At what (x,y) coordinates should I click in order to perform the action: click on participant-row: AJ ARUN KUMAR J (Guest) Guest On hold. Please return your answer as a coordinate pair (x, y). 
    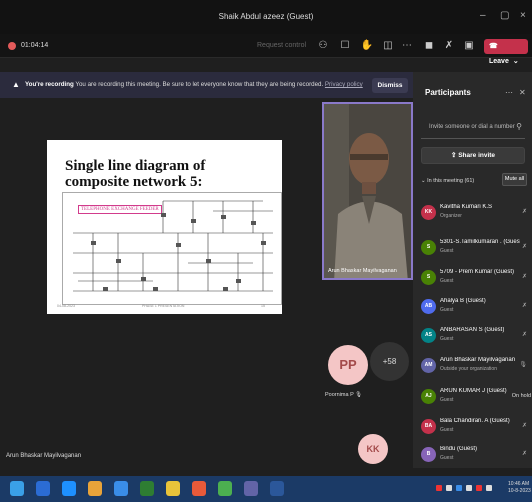
    Looking at the image, I should click on (476, 398).